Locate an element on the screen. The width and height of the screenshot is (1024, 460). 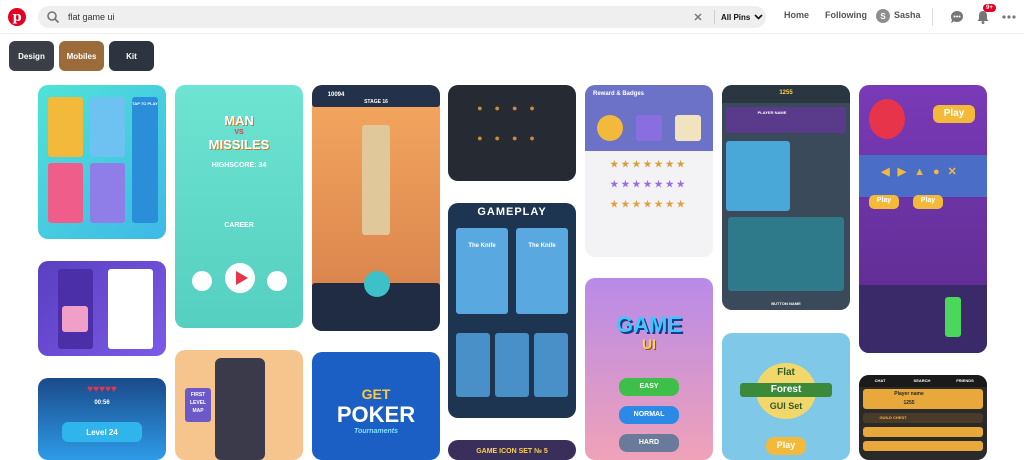
pin-title-2: POKER is located at coordinates (376, 414).